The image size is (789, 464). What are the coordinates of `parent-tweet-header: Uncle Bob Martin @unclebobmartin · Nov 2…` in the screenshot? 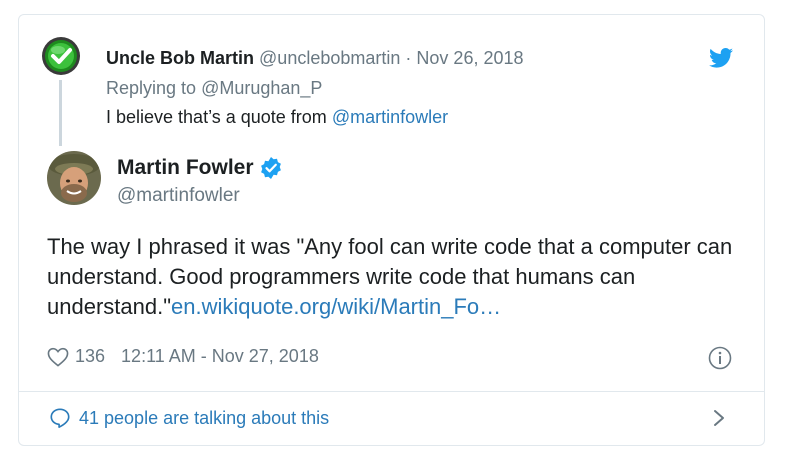 It's located at (315, 58).